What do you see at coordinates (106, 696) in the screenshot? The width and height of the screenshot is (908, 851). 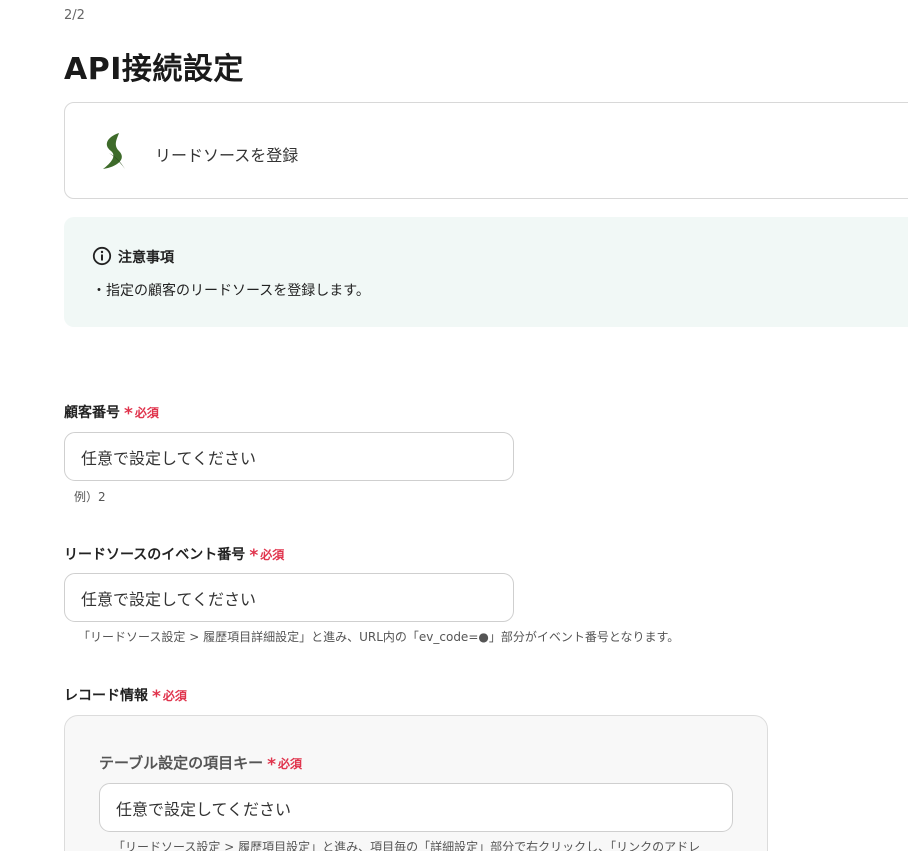 I see `record-info-label-text: レコード情報` at bounding box center [106, 696].